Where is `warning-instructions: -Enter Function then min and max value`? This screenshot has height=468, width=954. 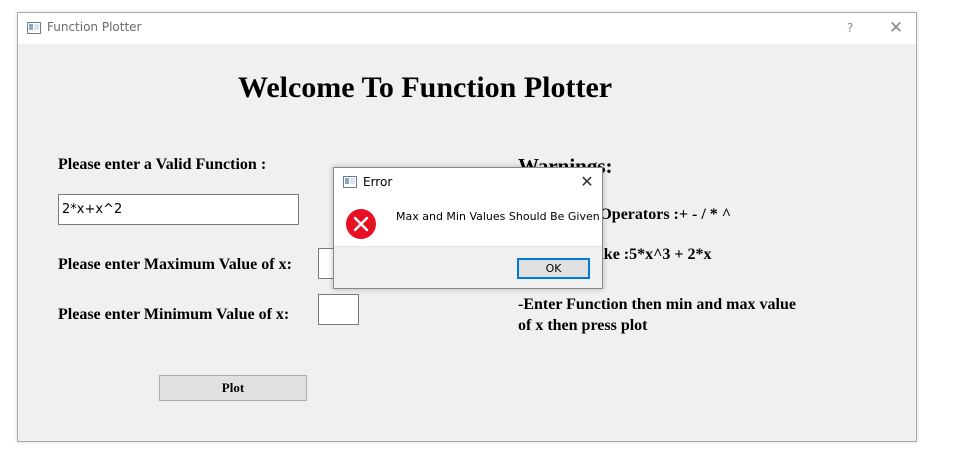
warning-instructions: -Enter Function then min and max value is located at coordinates (657, 304).